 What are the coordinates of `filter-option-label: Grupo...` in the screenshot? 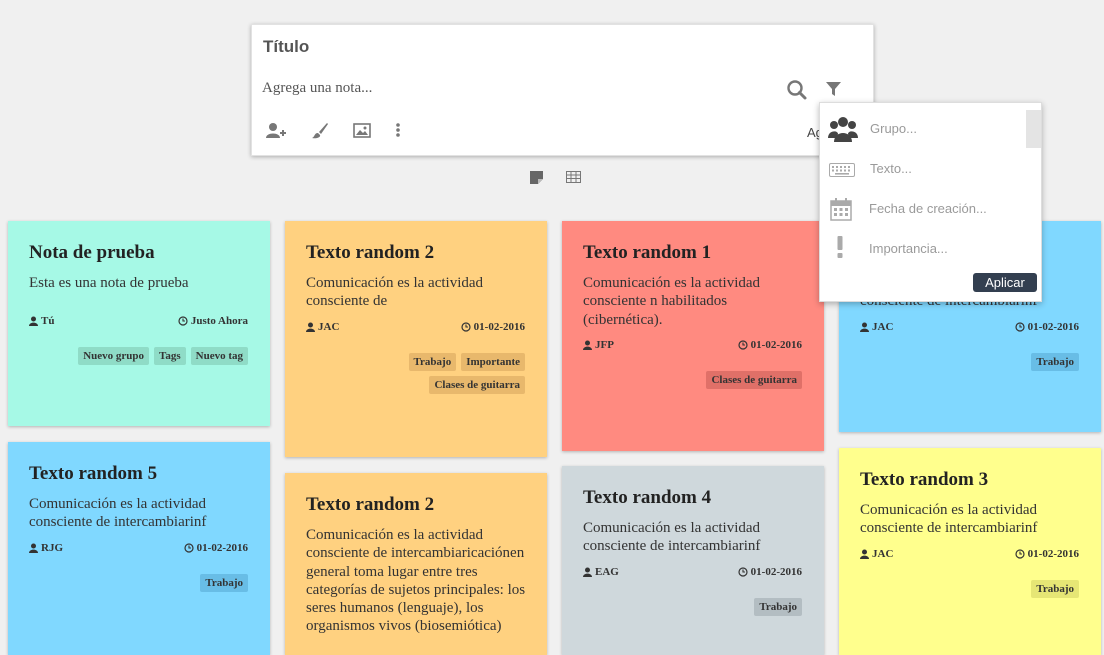 It's located at (893, 128).